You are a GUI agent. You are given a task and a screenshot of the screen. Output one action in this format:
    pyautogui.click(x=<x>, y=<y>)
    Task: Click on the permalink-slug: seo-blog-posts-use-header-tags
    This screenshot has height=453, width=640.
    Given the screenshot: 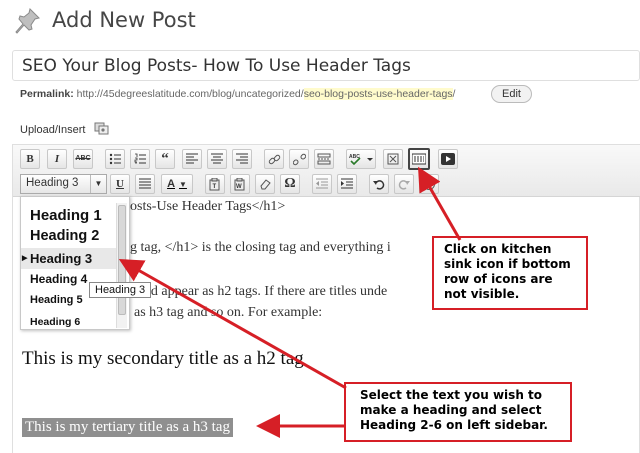 What is the action you would take?
    pyautogui.click(x=378, y=94)
    